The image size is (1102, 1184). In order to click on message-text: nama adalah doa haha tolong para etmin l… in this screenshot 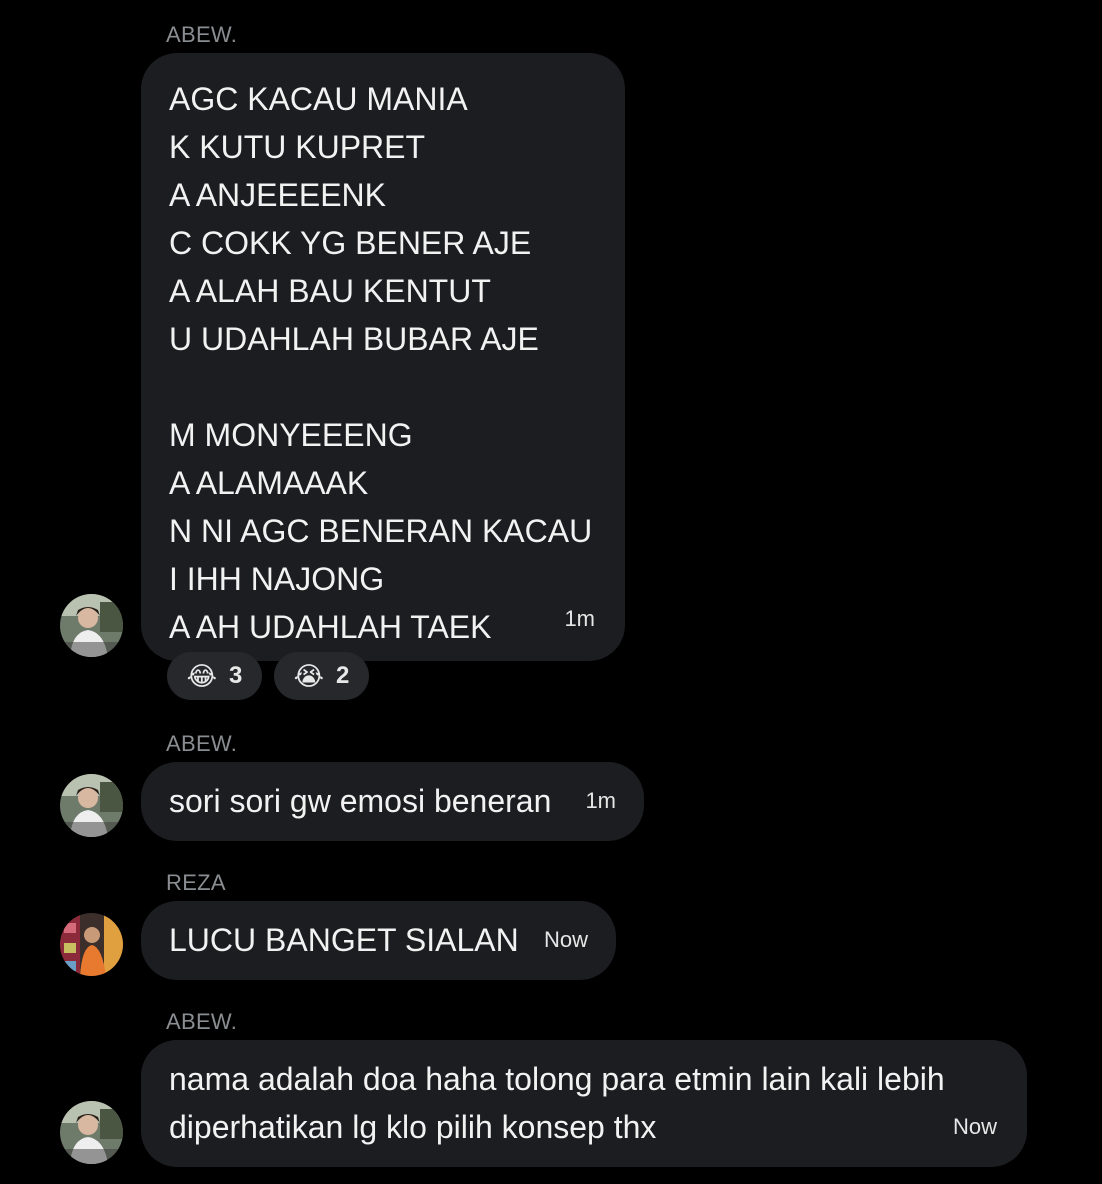, I will do `click(557, 1103)`.